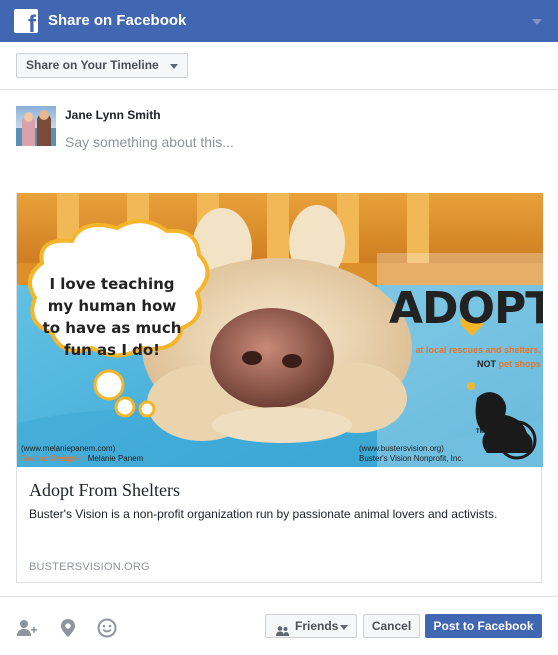 Image resolution: width=558 pixels, height=655 pixels. I want to click on facebook-logo-icon: f, so click(26, 21).